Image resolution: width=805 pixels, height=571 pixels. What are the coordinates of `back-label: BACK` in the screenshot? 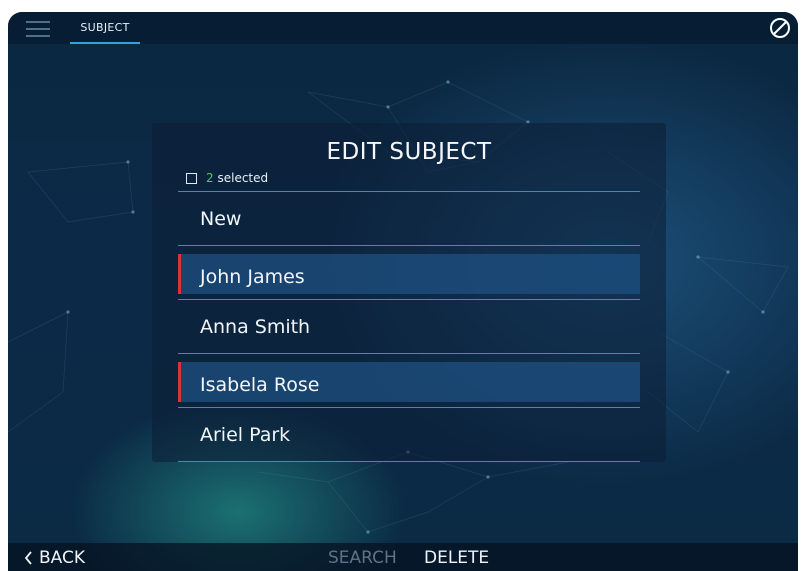 It's located at (62, 558).